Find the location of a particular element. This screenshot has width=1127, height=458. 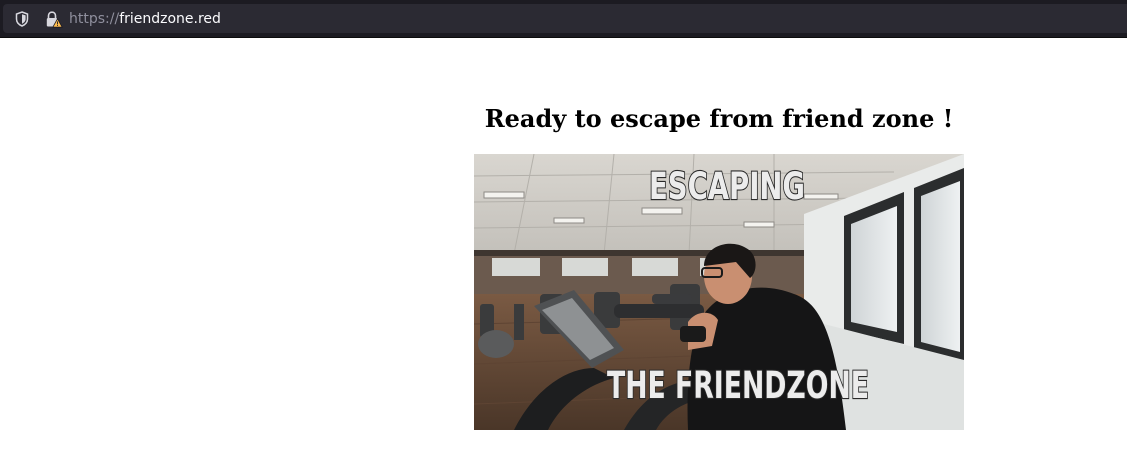

shield-icon is located at coordinates (22, 19).